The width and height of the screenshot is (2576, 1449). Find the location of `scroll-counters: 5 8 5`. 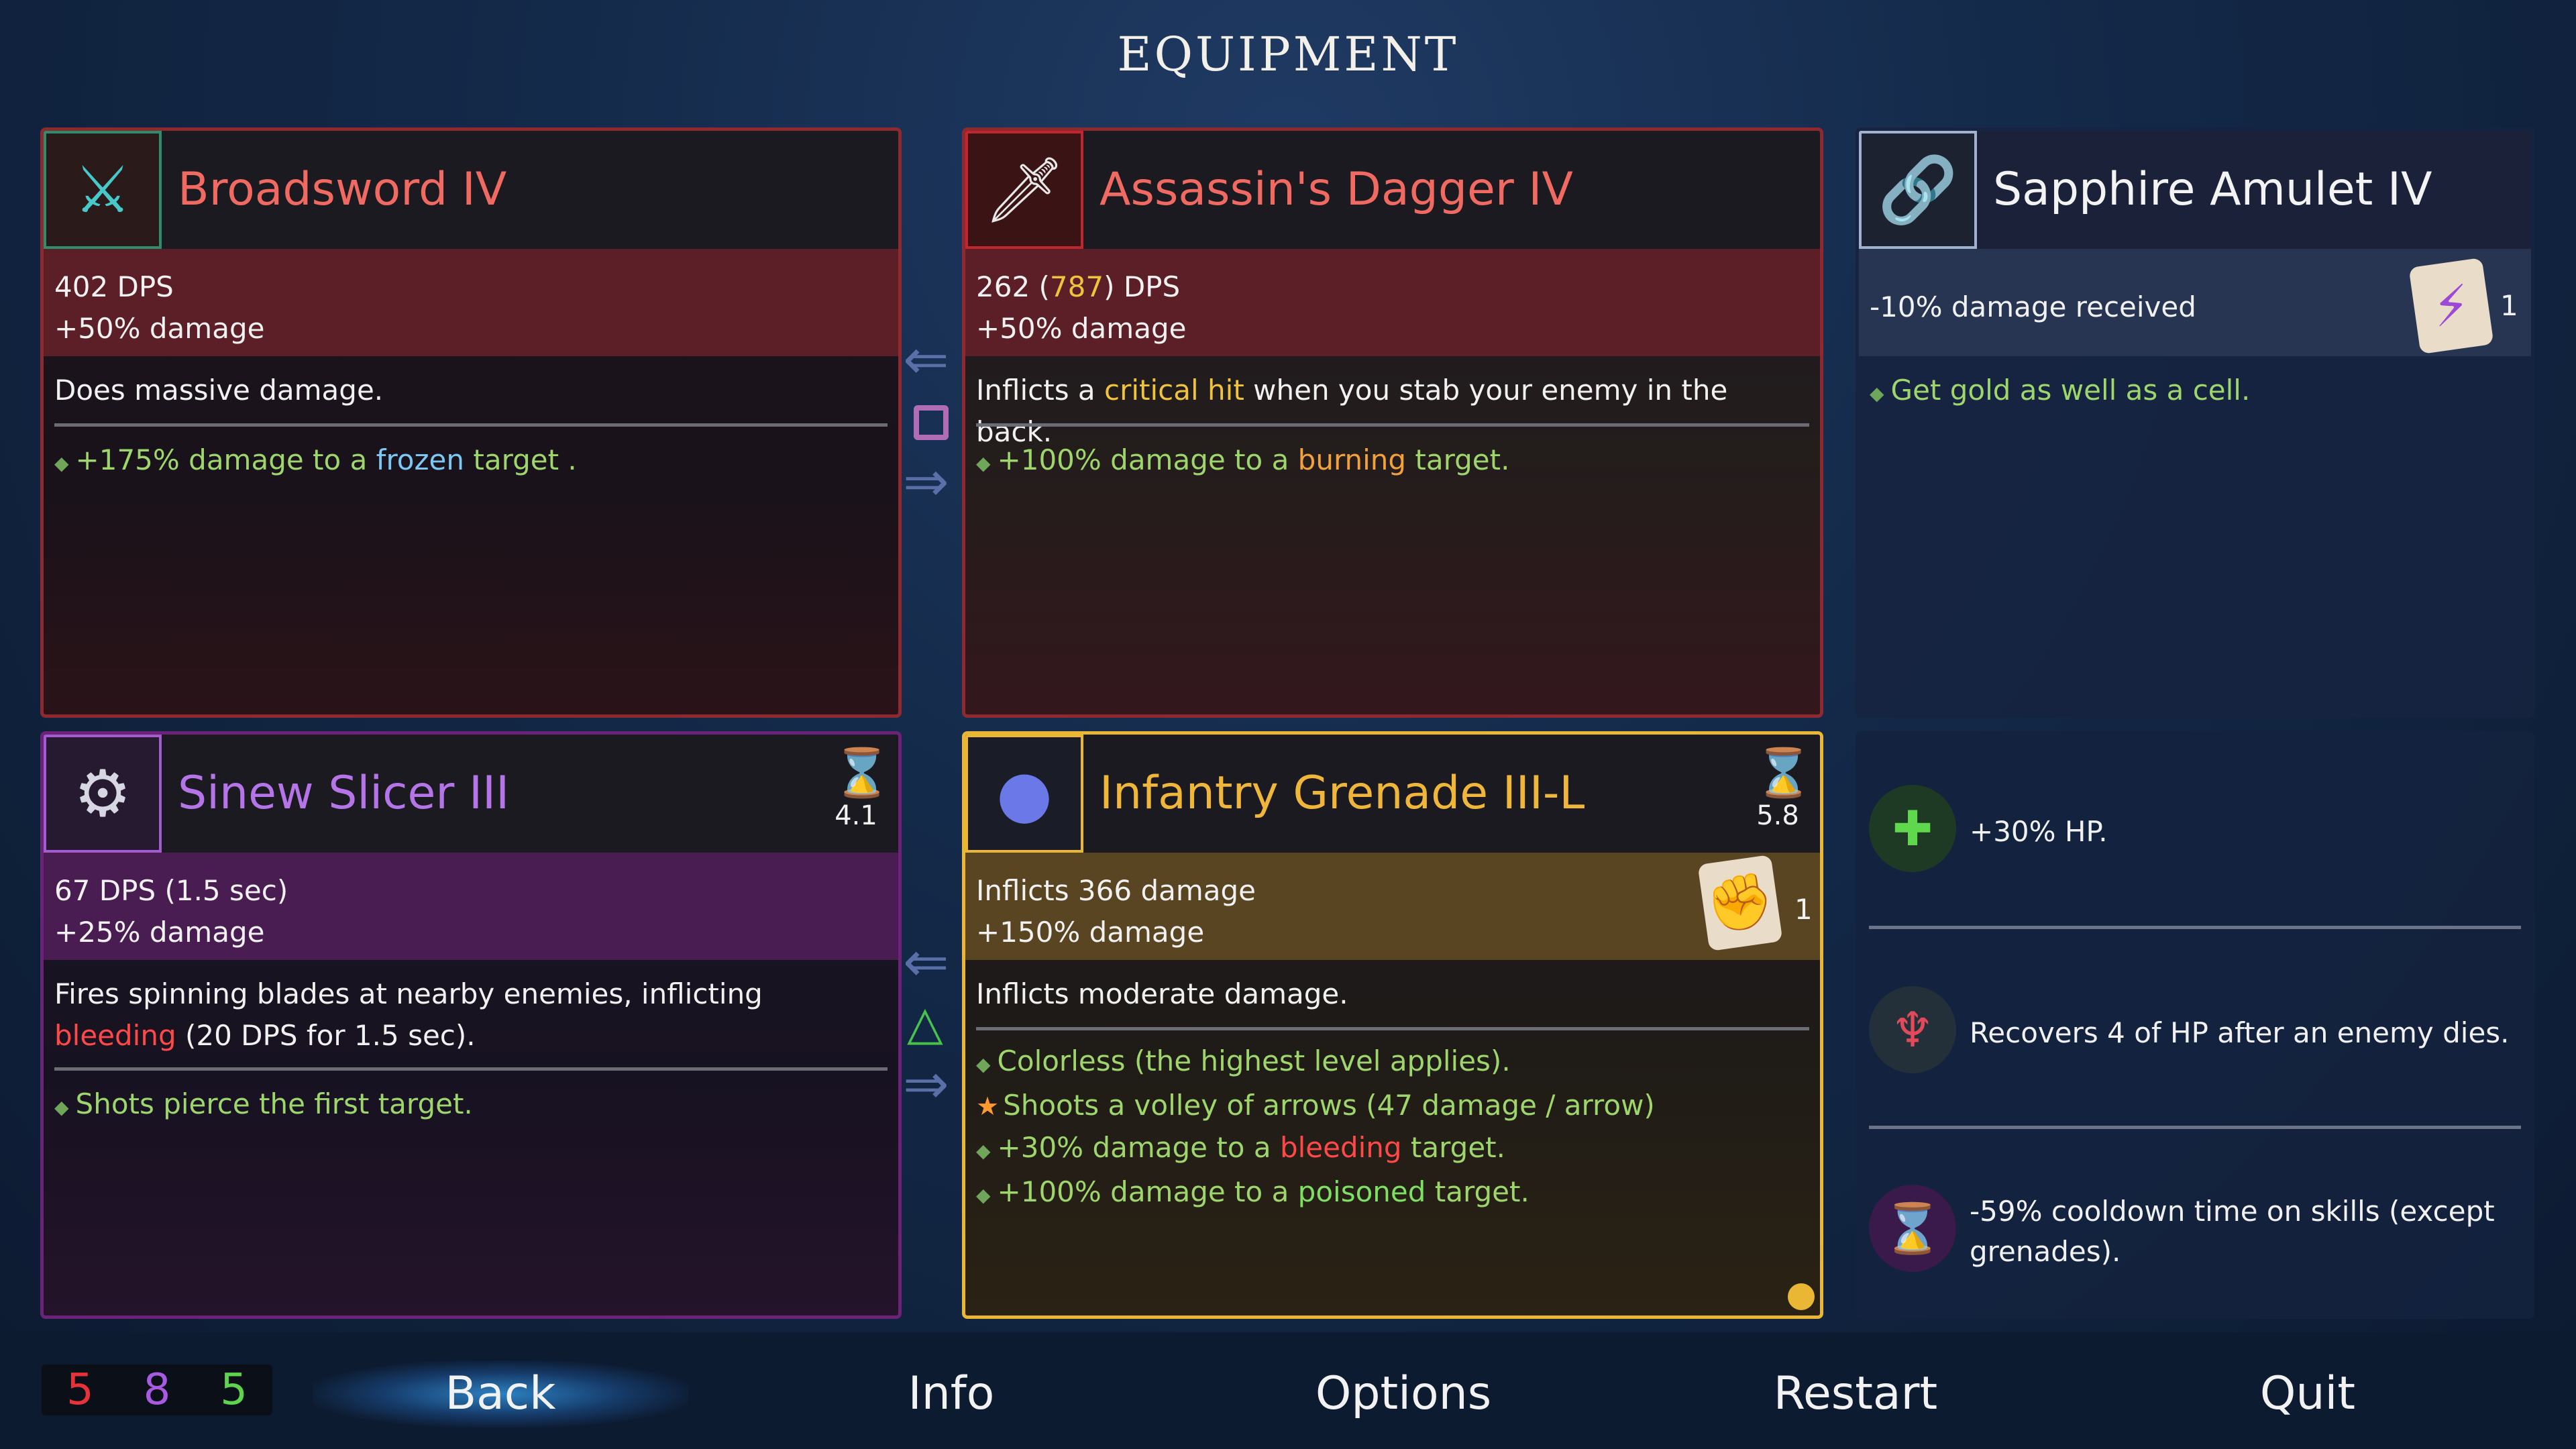

scroll-counters: 5 8 5 is located at coordinates (157, 1389).